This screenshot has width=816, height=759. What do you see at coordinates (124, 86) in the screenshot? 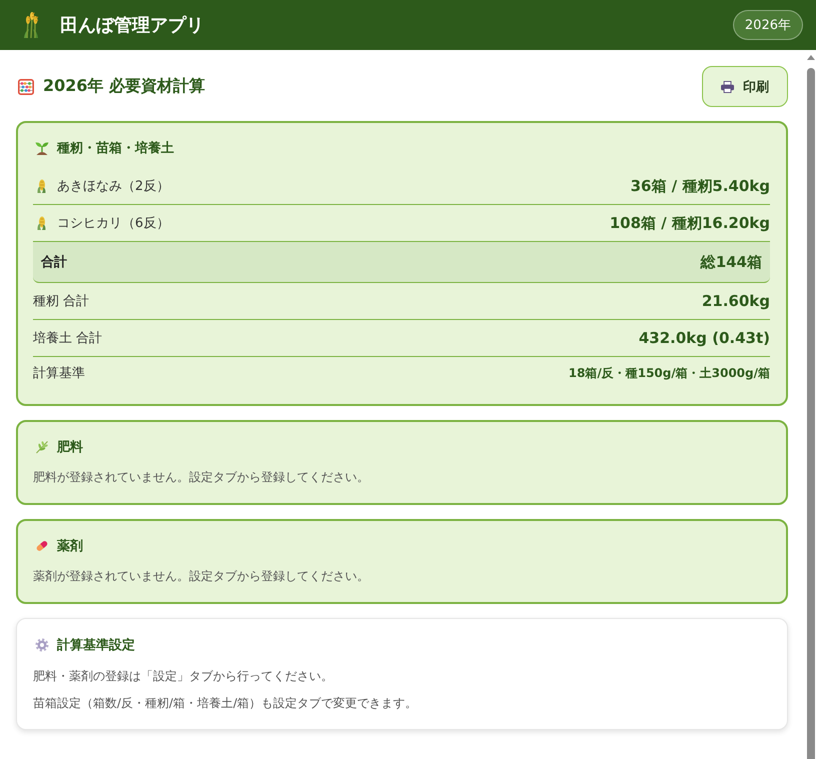
I see `page-title: 2026年 必要資材計算` at bounding box center [124, 86].